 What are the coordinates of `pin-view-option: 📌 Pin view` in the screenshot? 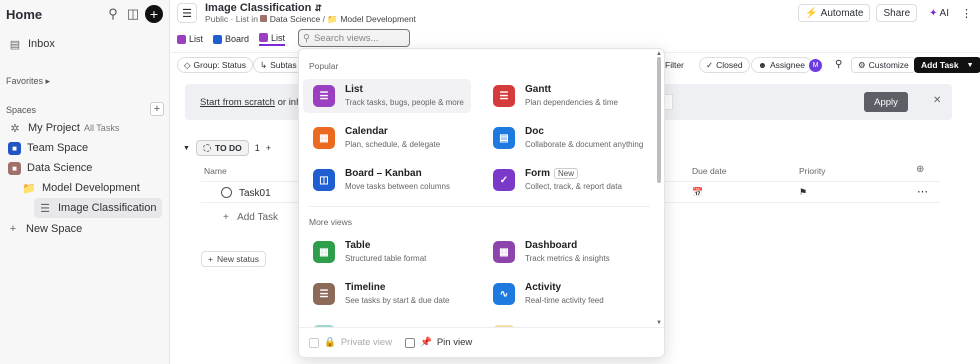 It's located at (438, 342).